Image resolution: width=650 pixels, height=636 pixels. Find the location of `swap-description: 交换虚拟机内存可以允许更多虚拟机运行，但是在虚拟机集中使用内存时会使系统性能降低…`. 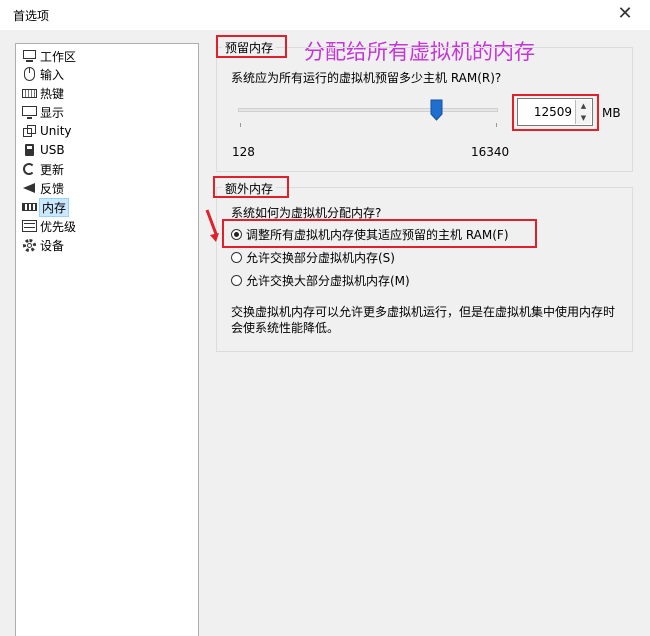

swap-description: 交换虚拟机内存可以允许更多虚拟机运行，但是在虚拟机集中使用内存时会使系统性能降低… is located at coordinates (423, 320).